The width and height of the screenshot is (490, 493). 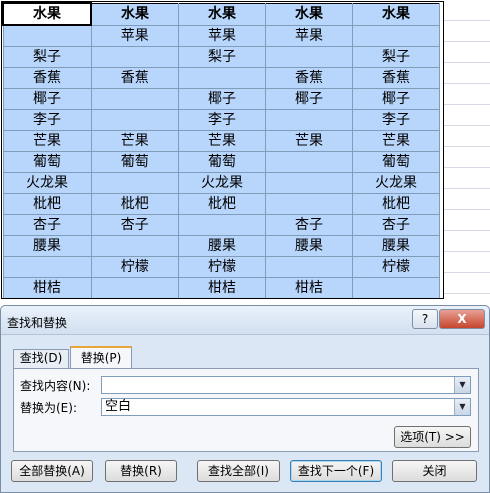 I want to click on table-row: 柑桔 柑桔 柑桔, so click(x=221, y=288).